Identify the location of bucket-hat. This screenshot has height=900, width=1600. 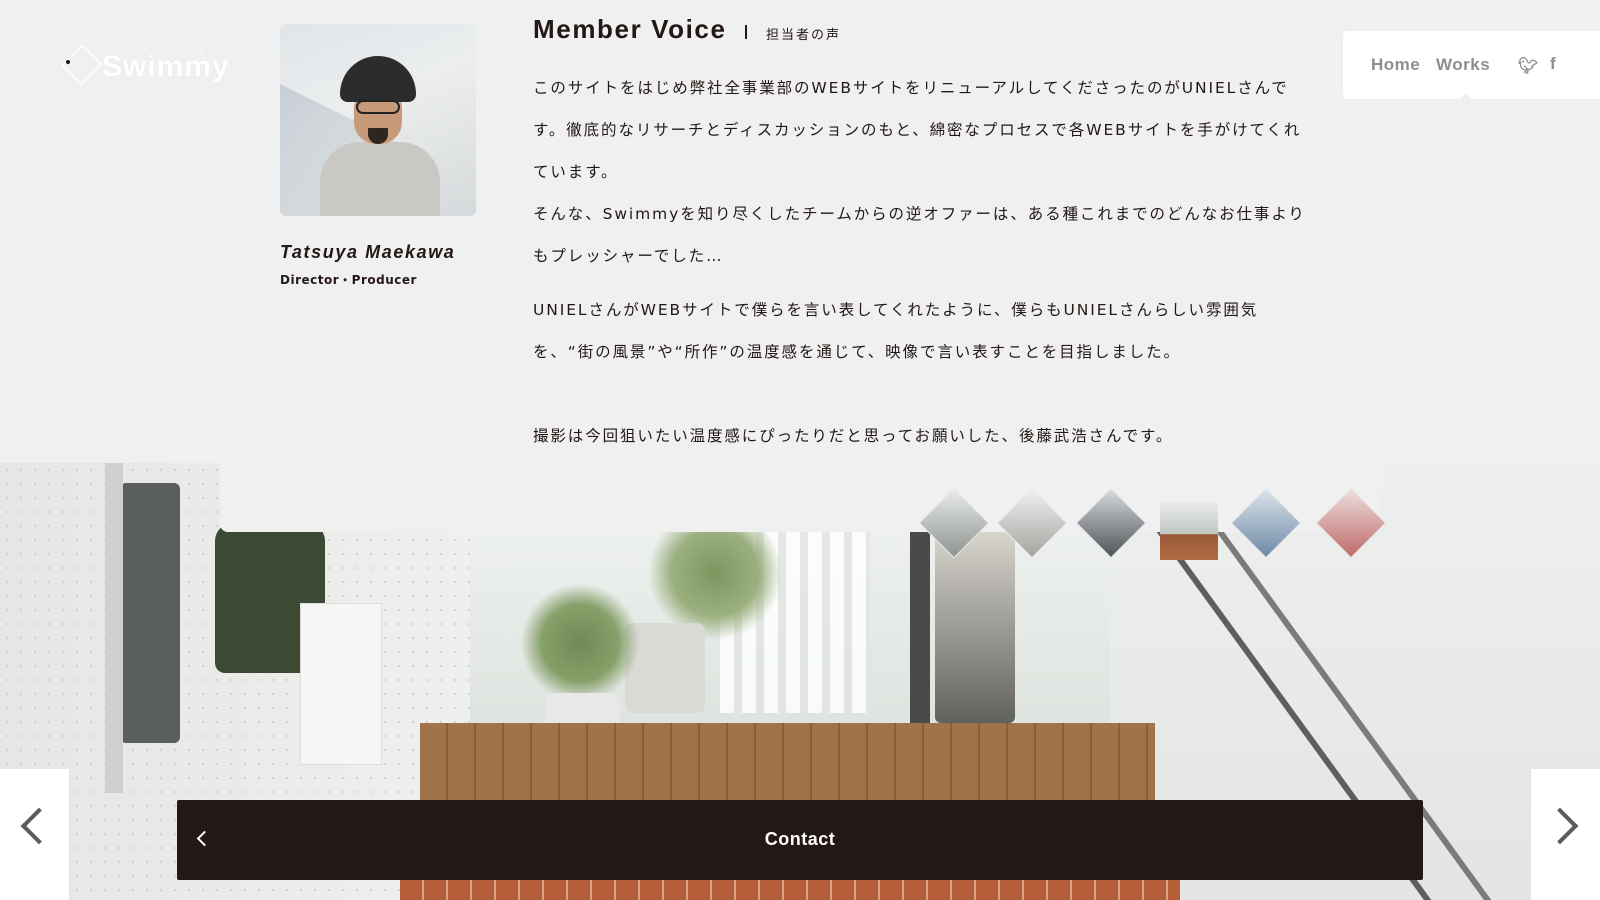
(378, 79).